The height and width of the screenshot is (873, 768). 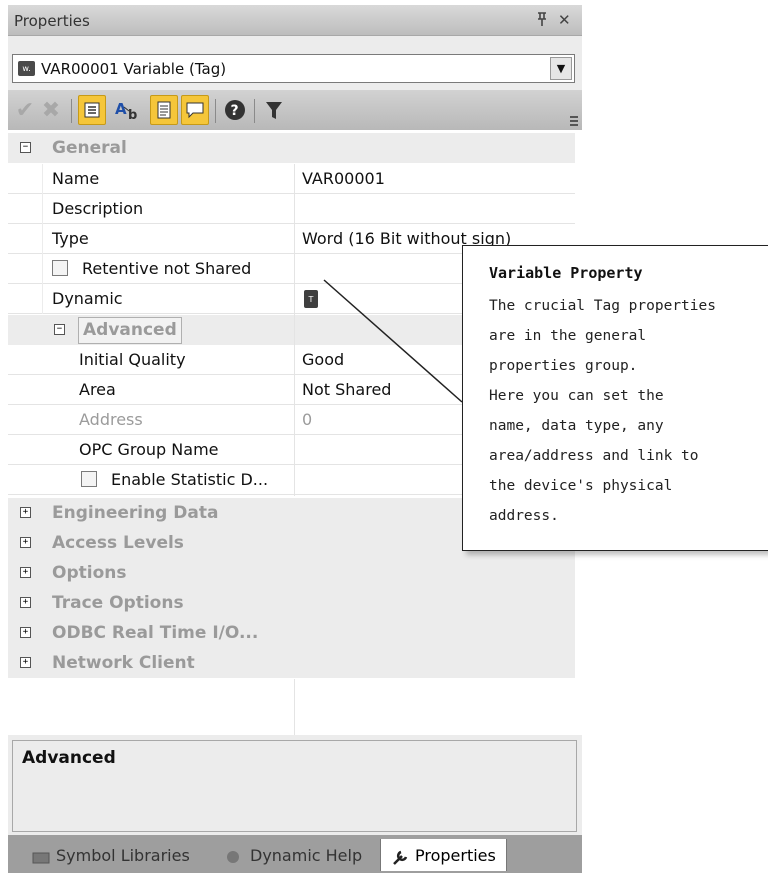 What do you see at coordinates (581, 486) in the screenshot?
I see `tooltip-line: the device's physical` at bounding box center [581, 486].